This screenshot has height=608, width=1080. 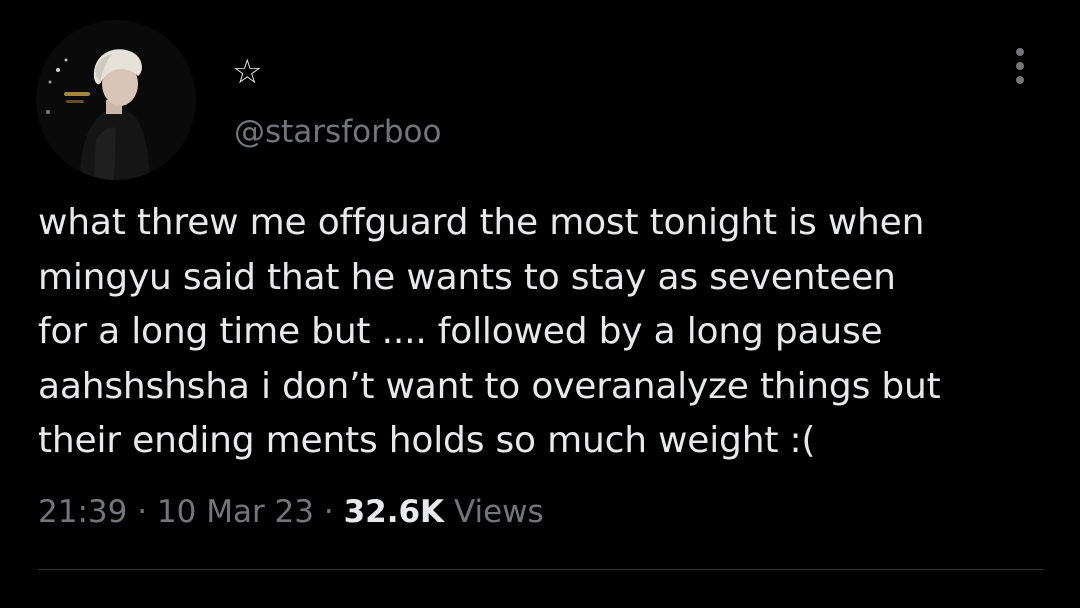 What do you see at coordinates (394, 512) in the screenshot?
I see `views-count: 32.6K` at bounding box center [394, 512].